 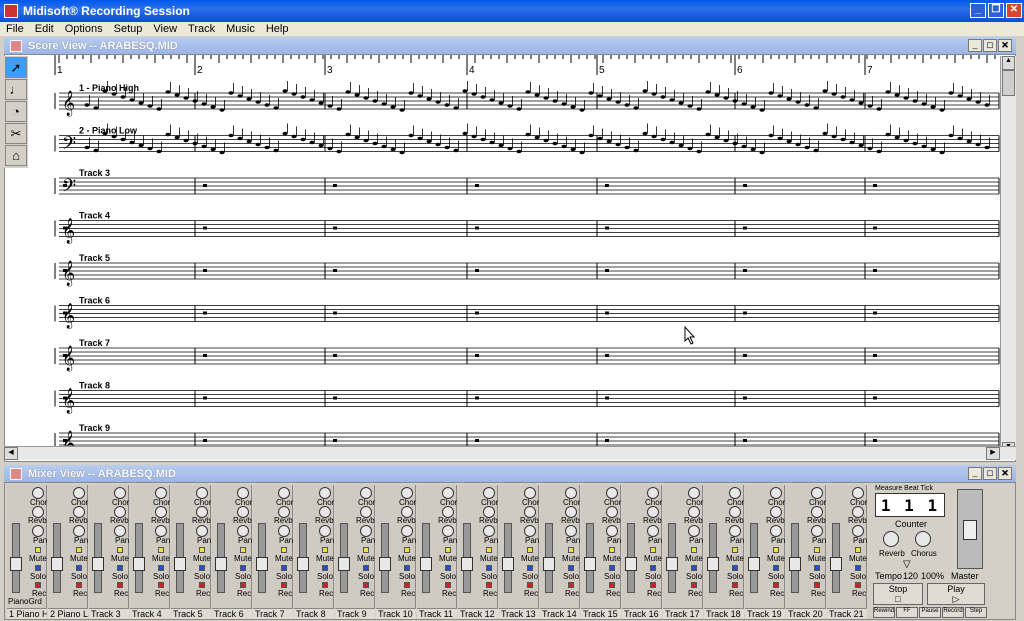 What do you see at coordinates (724, 613) in the screenshot?
I see `strip-track-name: Track 18` at bounding box center [724, 613].